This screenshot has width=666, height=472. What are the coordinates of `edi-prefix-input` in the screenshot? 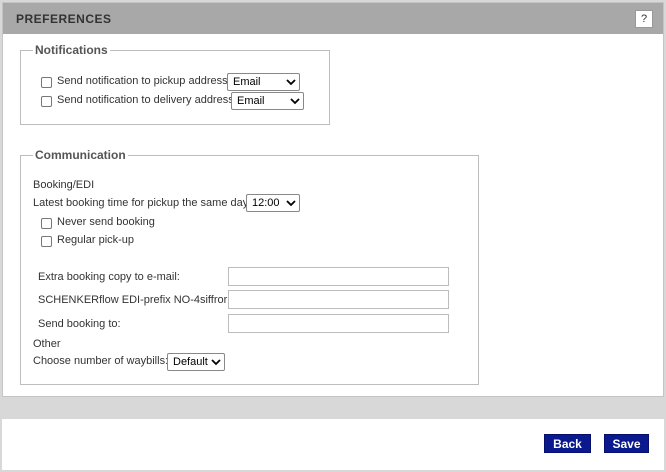 It's located at (338, 299).